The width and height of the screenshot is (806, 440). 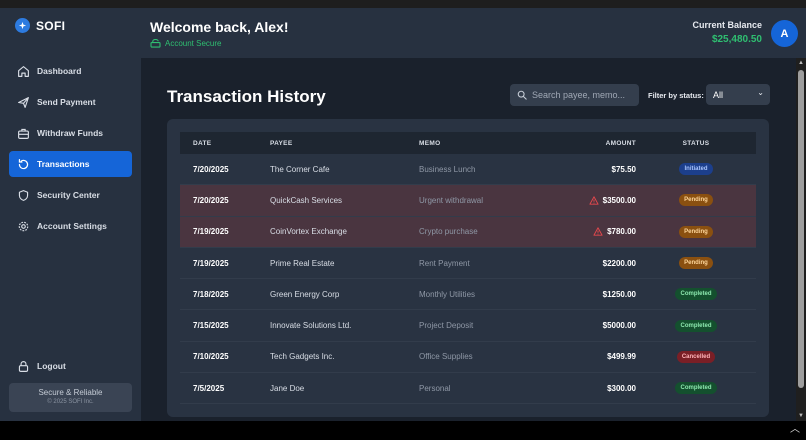 I want to click on column-header-status: STATUS, so click(x=696, y=143).